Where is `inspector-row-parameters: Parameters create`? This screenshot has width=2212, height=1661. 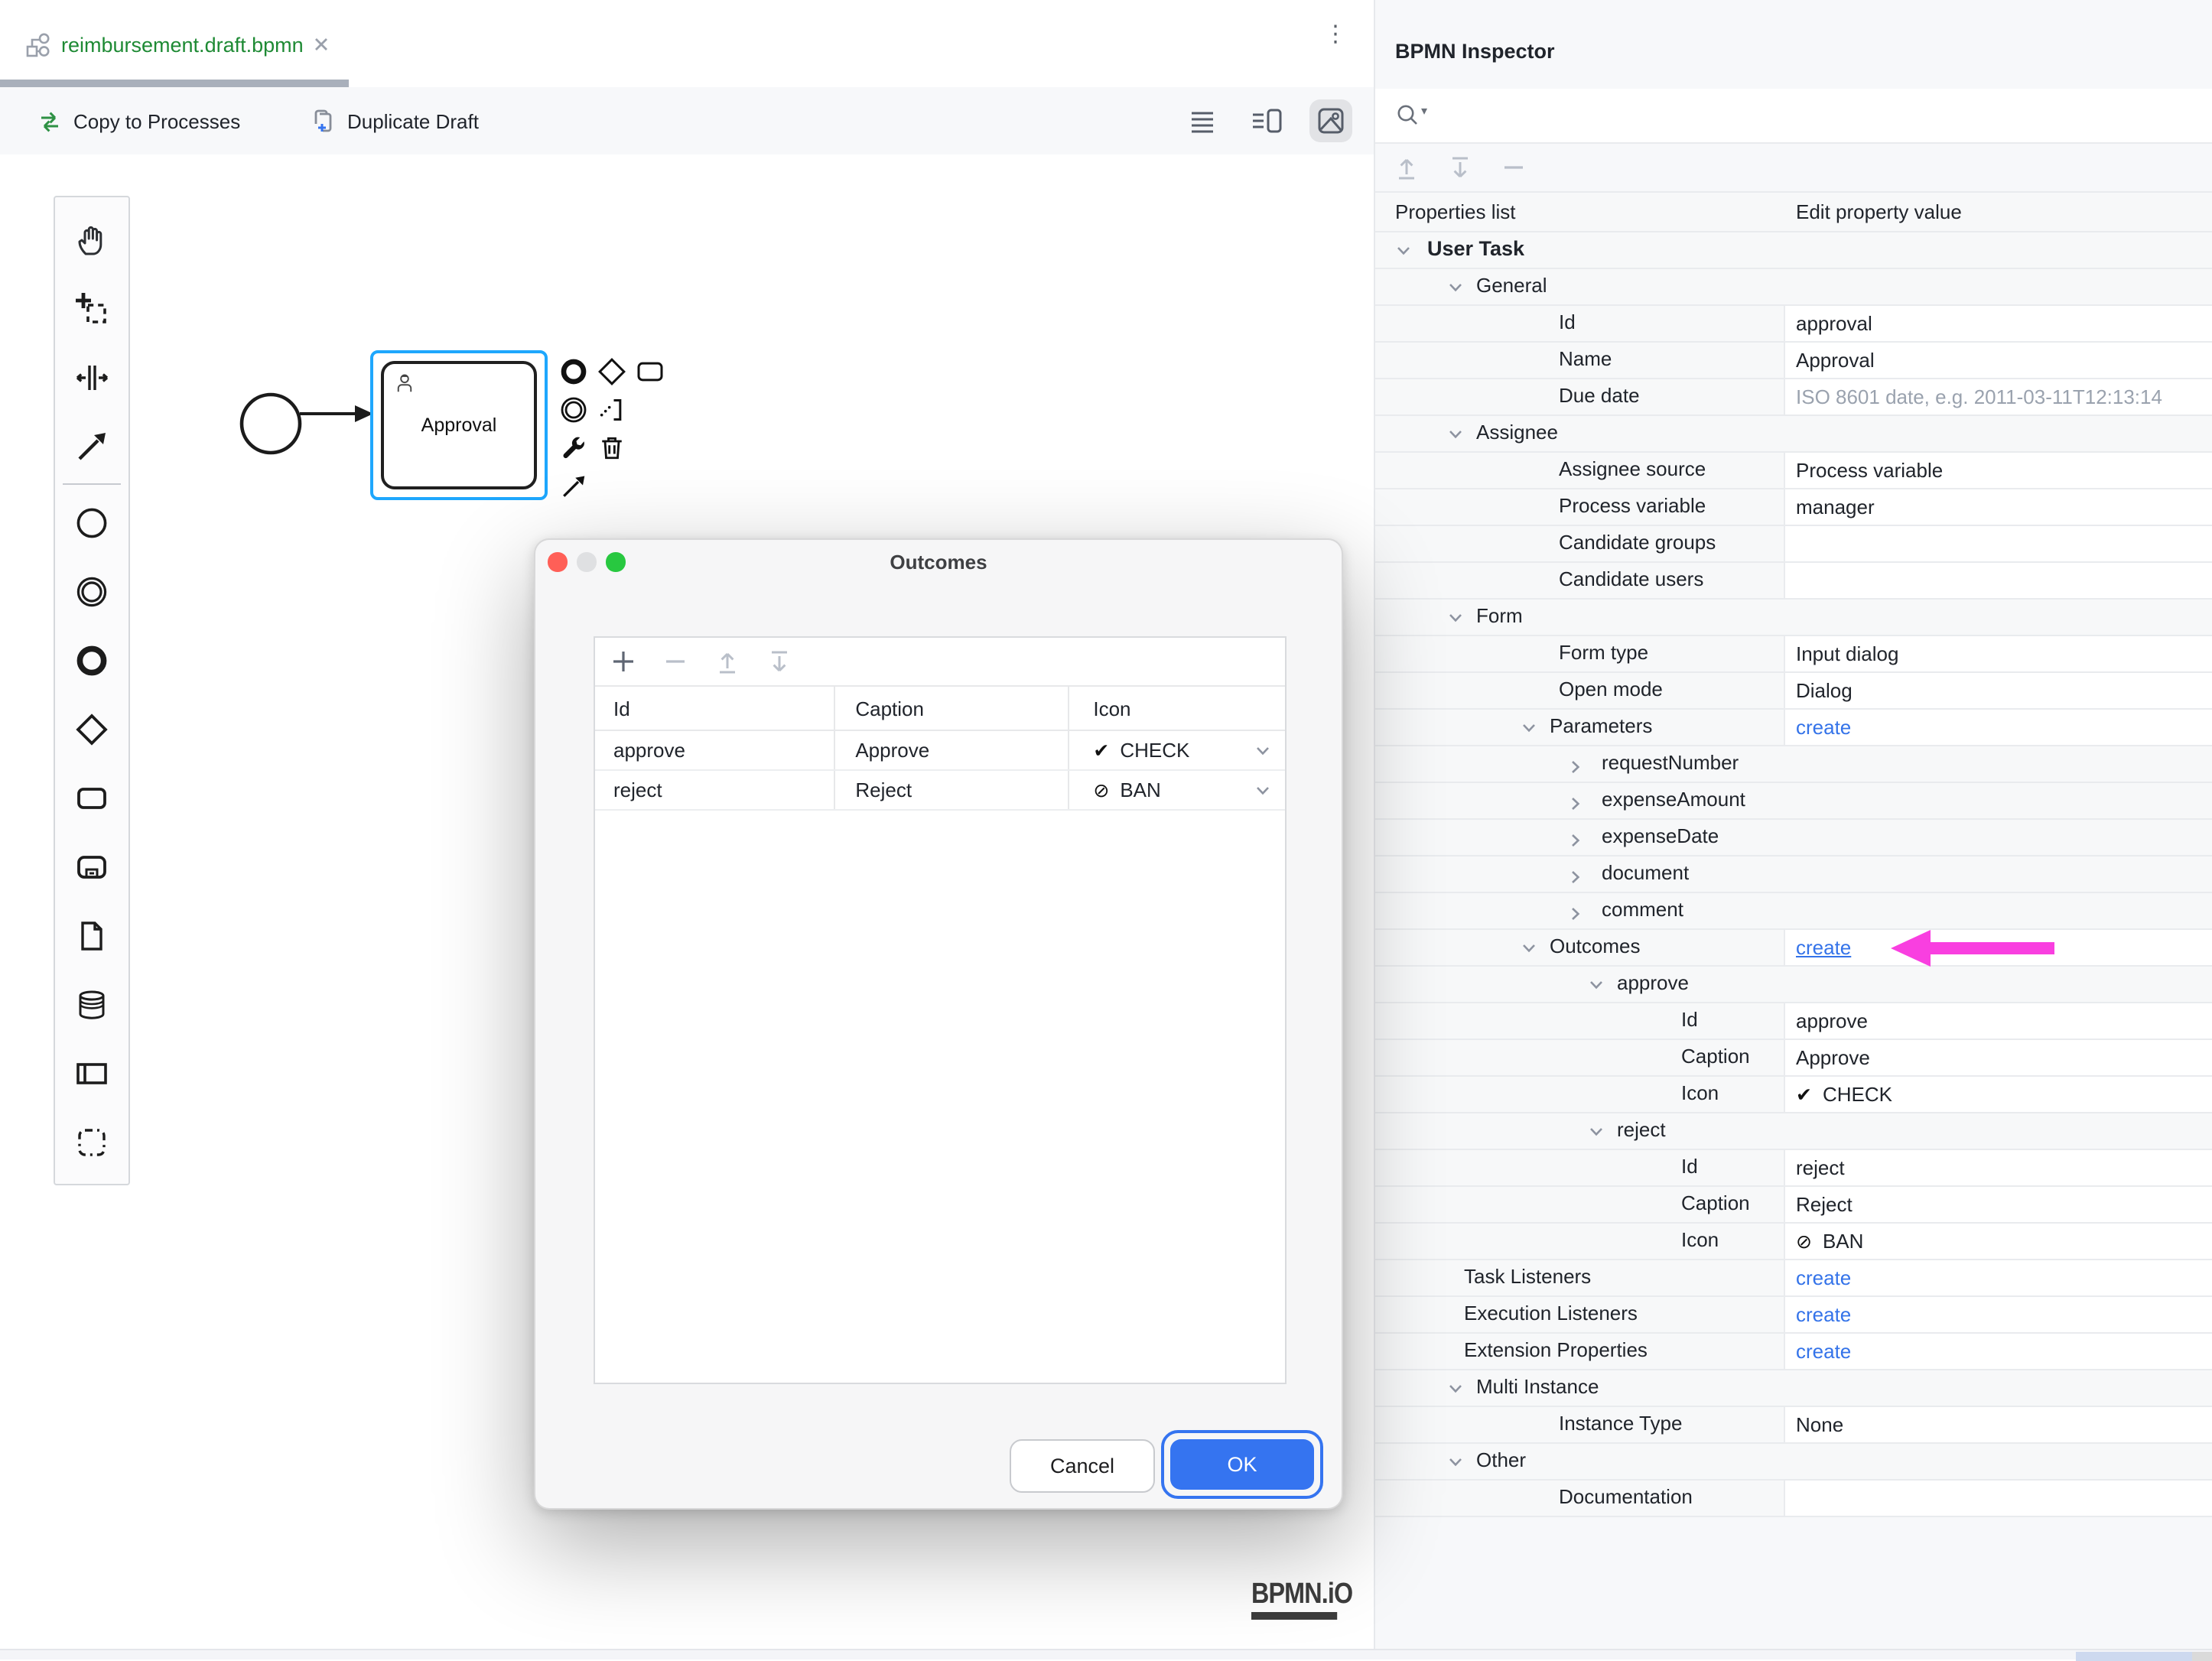 inspector-row-parameters: Parameters create is located at coordinates (1793, 728).